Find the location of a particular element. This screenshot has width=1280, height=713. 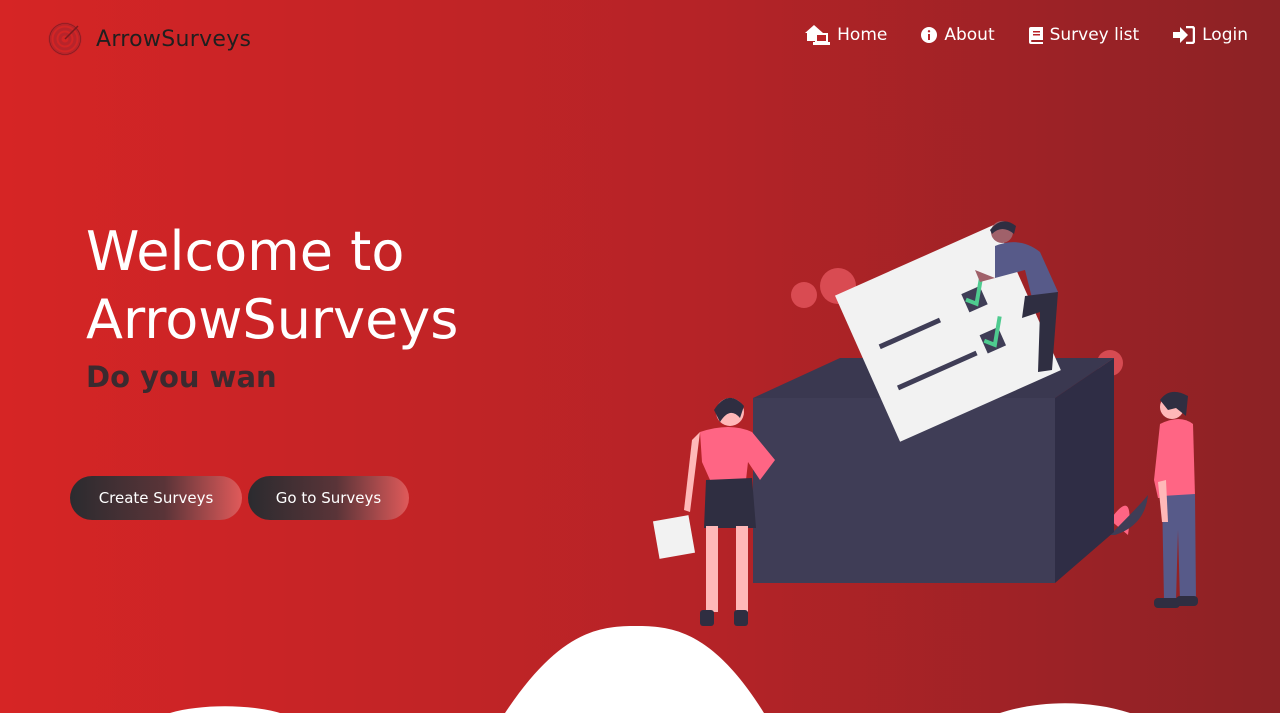

brand-name: ArrowSurveys is located at coordinates (174, 39).